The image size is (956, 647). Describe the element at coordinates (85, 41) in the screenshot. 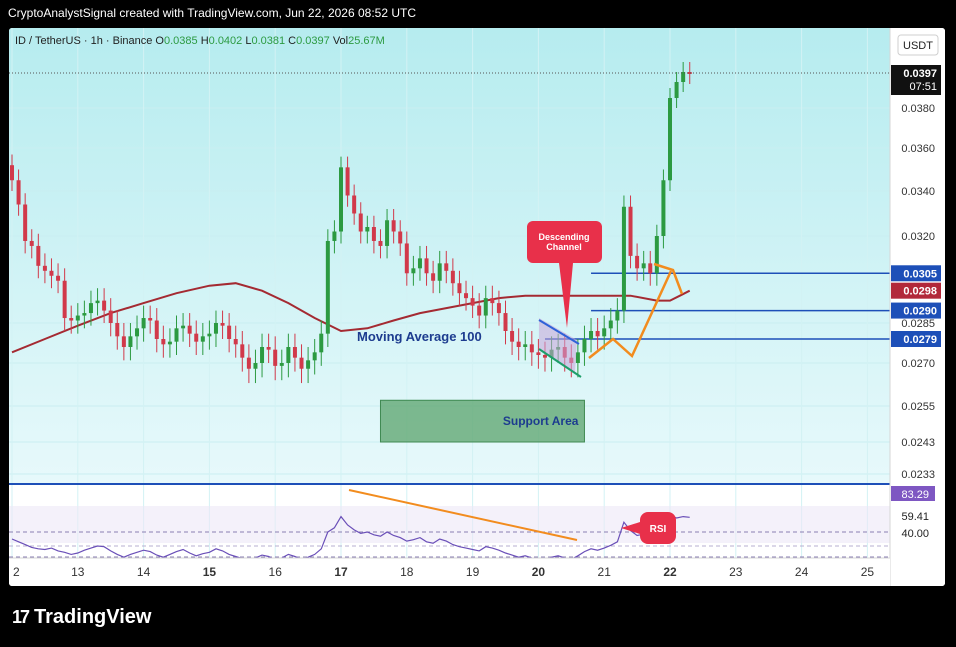

I see `symbol-info-part: ID / TetherUS · 1h · Binance` at that location.